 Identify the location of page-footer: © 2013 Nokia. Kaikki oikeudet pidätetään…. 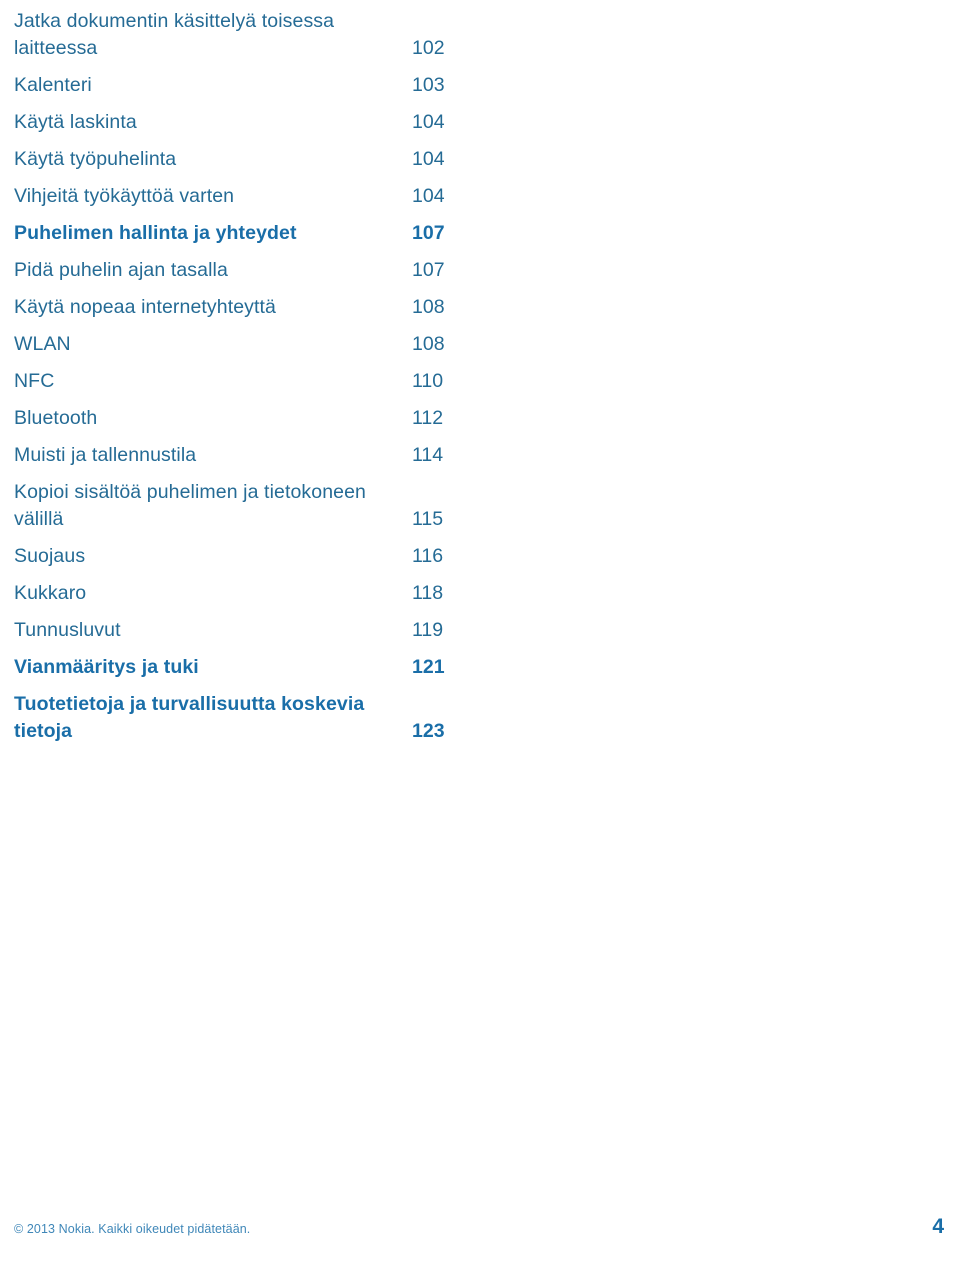
(480, 1231).